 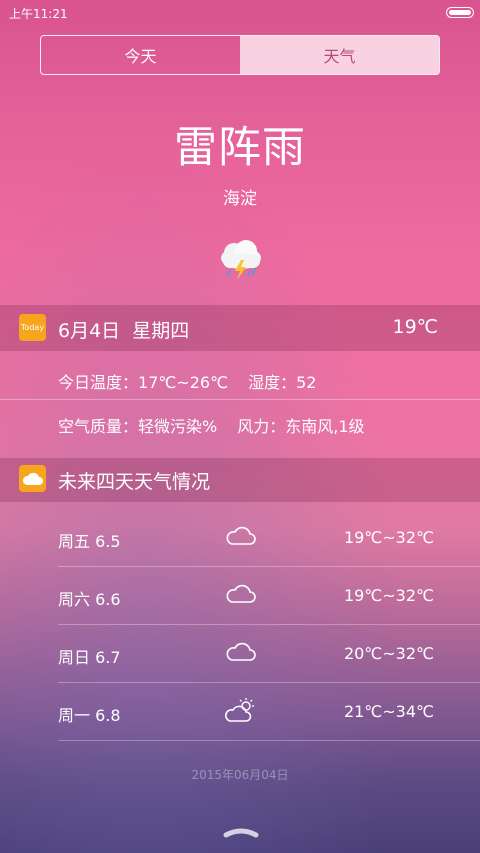 What do you see at coordinates (388, 711) in the screenshot?
I see `forecast-temp: 21℃~34℃` at bounding box center [388, 711].